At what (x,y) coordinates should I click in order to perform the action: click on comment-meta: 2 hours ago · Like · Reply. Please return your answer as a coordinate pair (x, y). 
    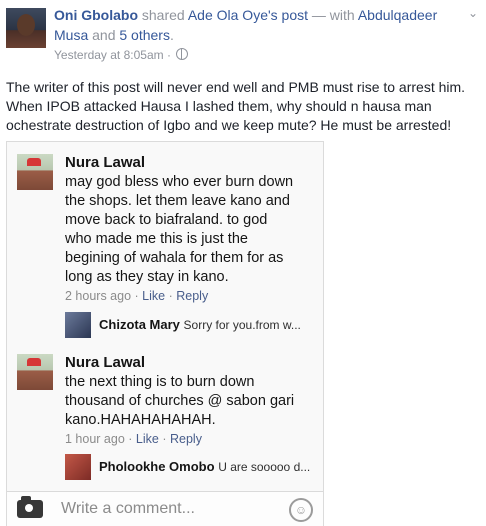
    Looking at the image, I should click on (136, 296).